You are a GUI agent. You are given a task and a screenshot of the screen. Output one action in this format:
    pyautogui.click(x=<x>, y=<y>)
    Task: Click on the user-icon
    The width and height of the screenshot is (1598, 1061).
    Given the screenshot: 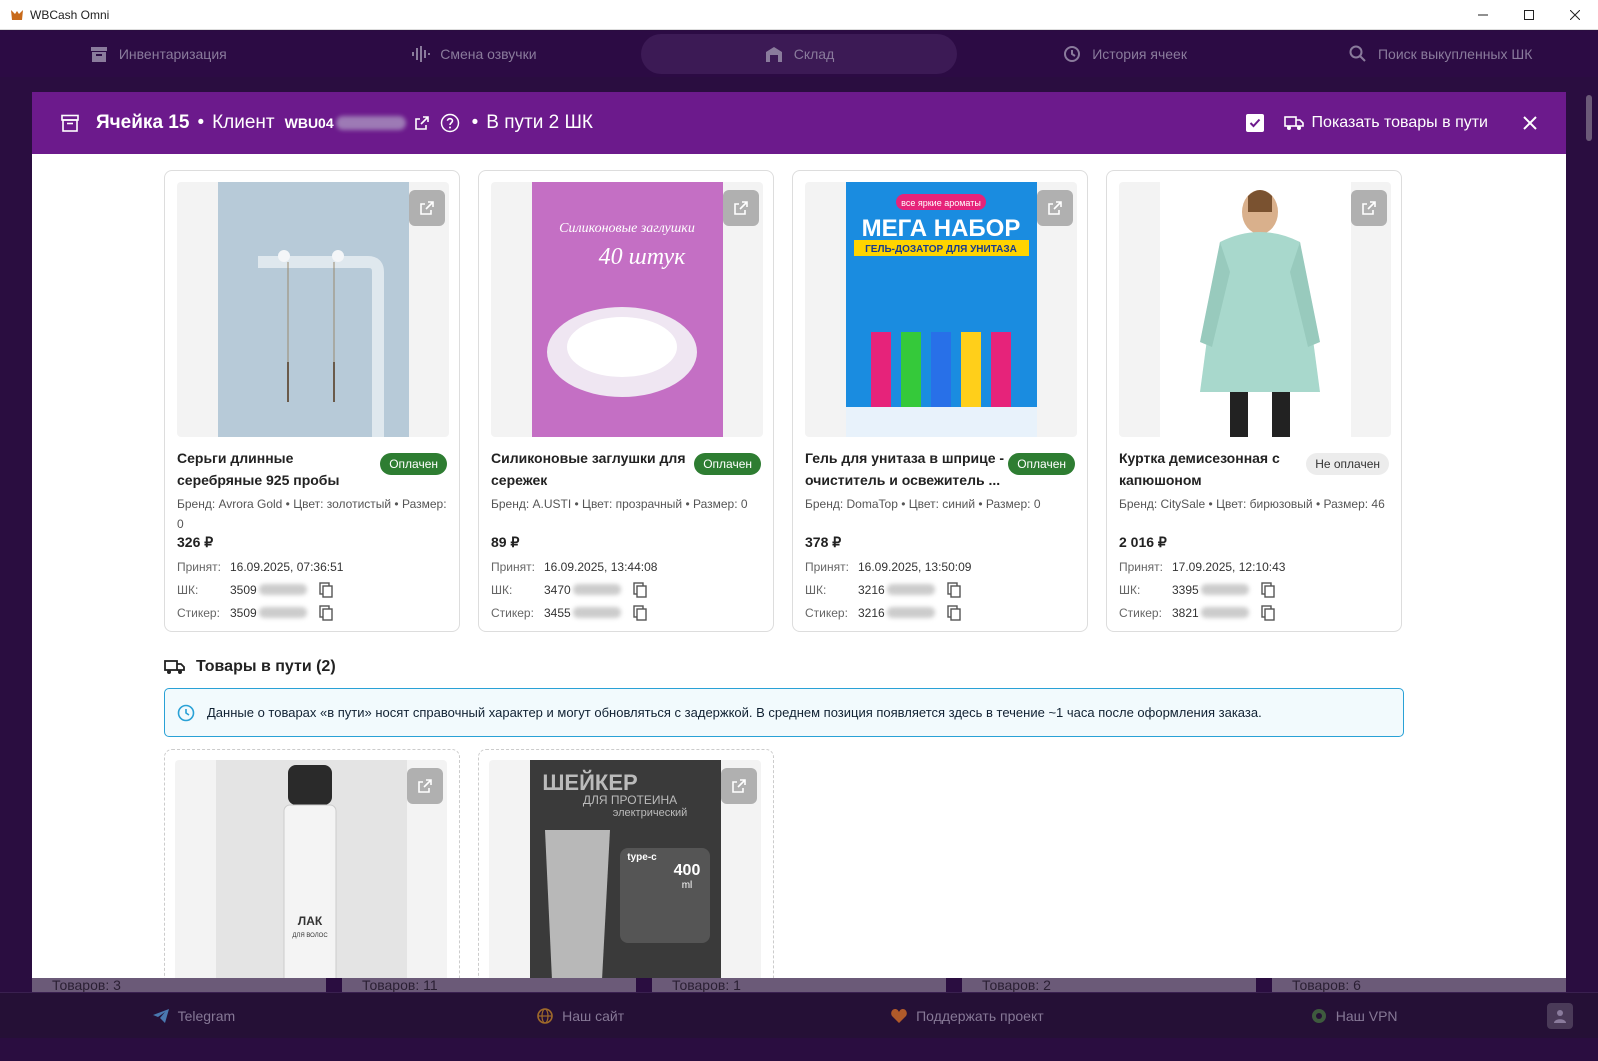 What is the action you would take?
    pyautogui.click(x=1560, y=1016)
    